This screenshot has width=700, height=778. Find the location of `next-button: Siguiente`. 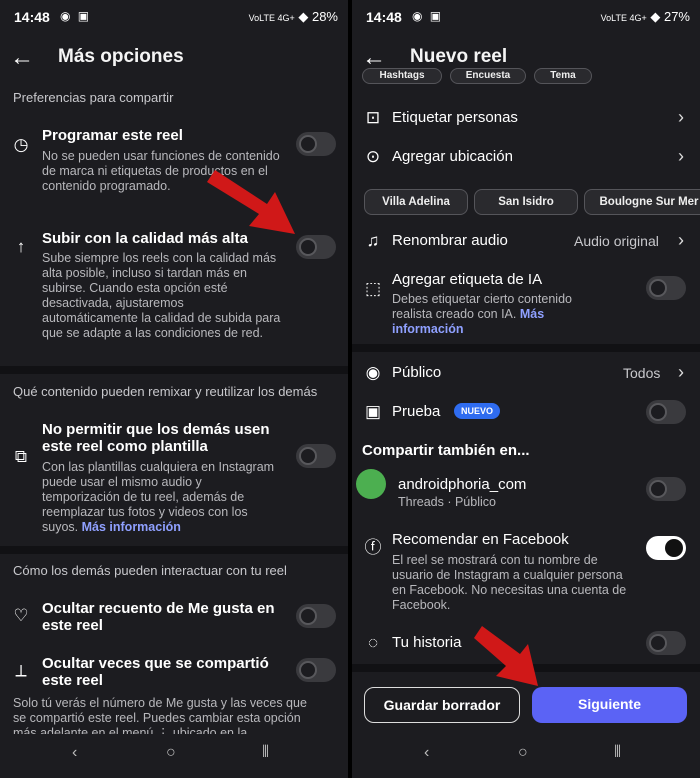

next-button: Siguiente is located at coordinates (609, 705).